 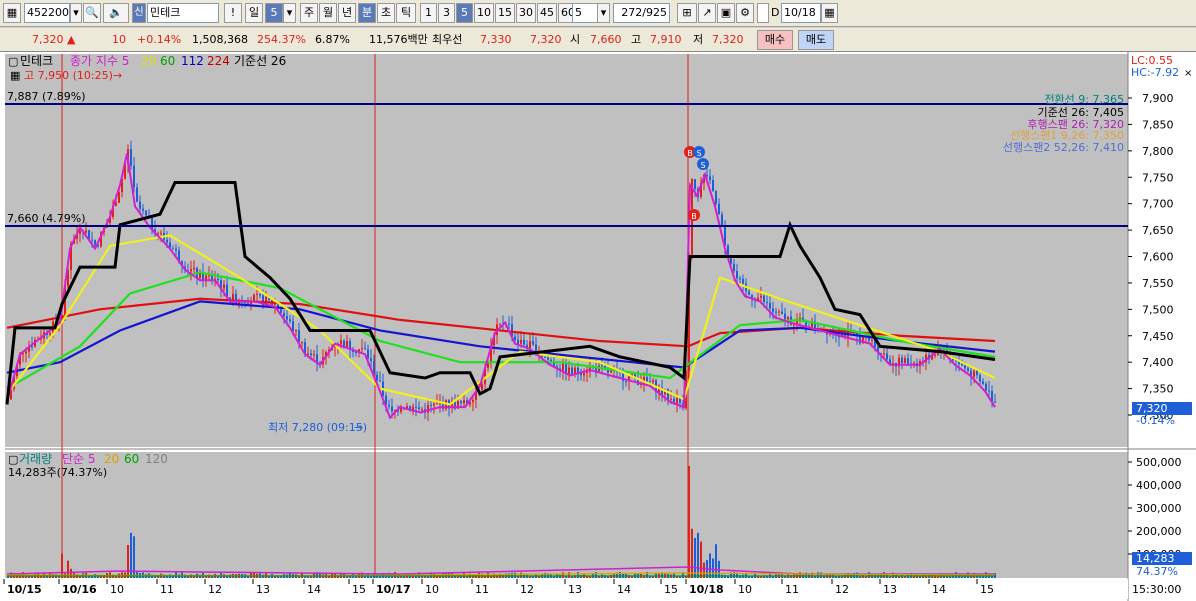 What do you see at coordinates (347, 13) in the screenshot?
I see `year-button: 년` at bounding box center [347, 13].